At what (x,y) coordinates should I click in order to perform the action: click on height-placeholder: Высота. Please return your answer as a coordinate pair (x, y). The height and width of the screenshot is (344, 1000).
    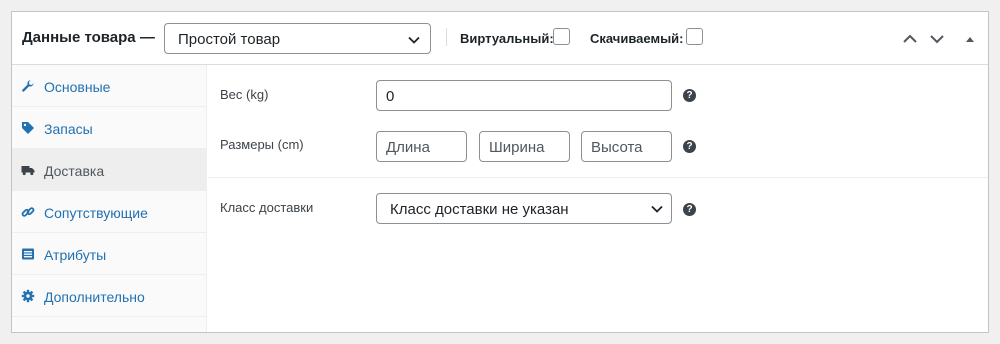
    Looking at the image, I should click on (617, 147).